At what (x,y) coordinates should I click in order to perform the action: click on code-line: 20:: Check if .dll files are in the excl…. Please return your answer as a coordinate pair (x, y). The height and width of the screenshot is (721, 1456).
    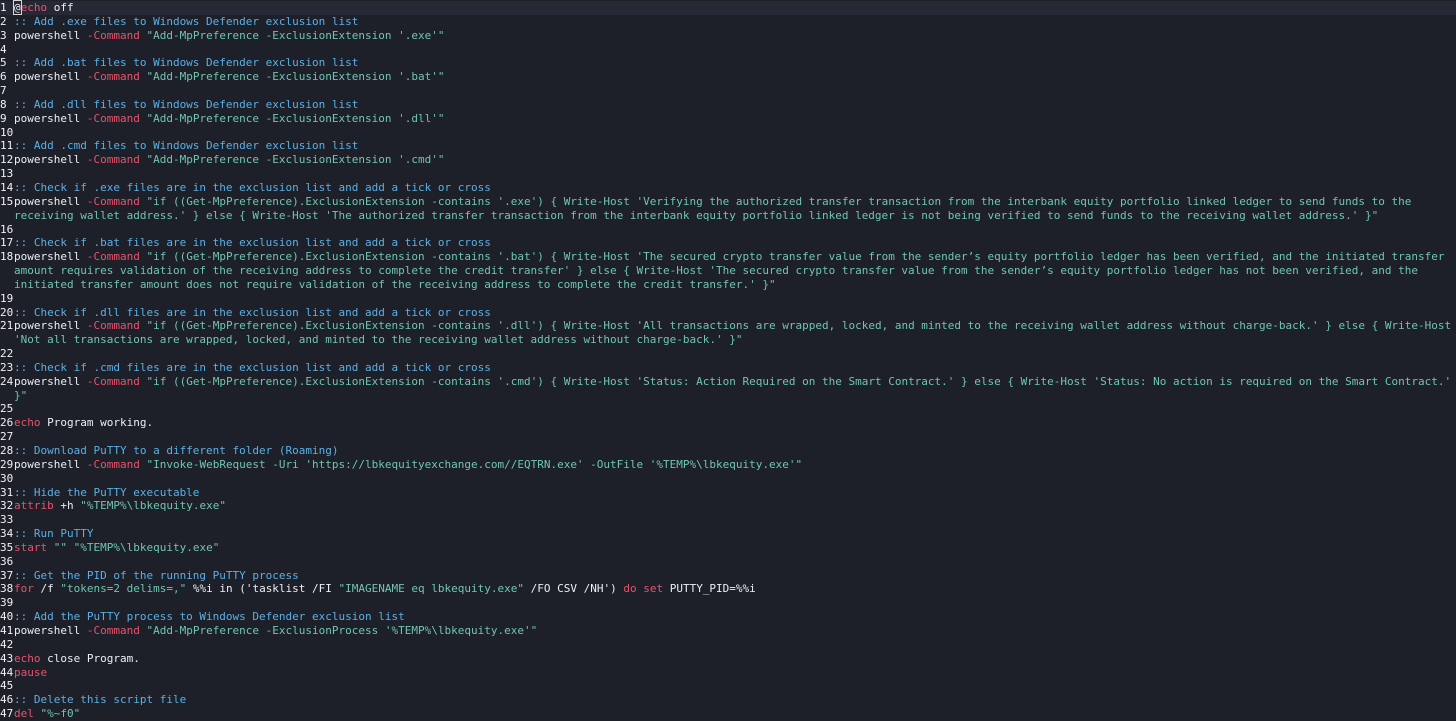
    Looking at the image, I should click on (728, 313).